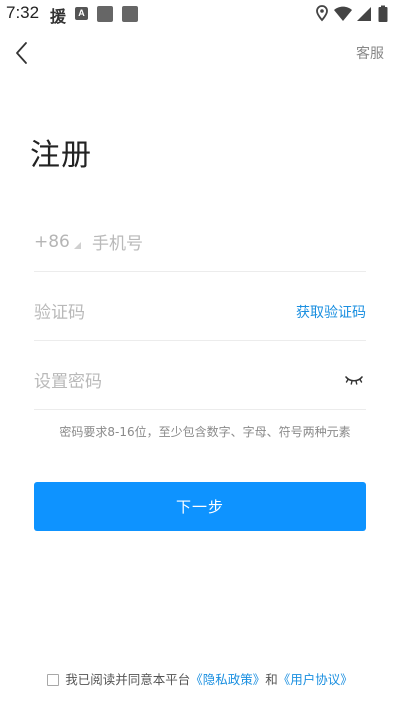 Image resolution: width=400 pixels, height=712 pixels. I want to click on a-badge-icon: A, so click(81, 13).